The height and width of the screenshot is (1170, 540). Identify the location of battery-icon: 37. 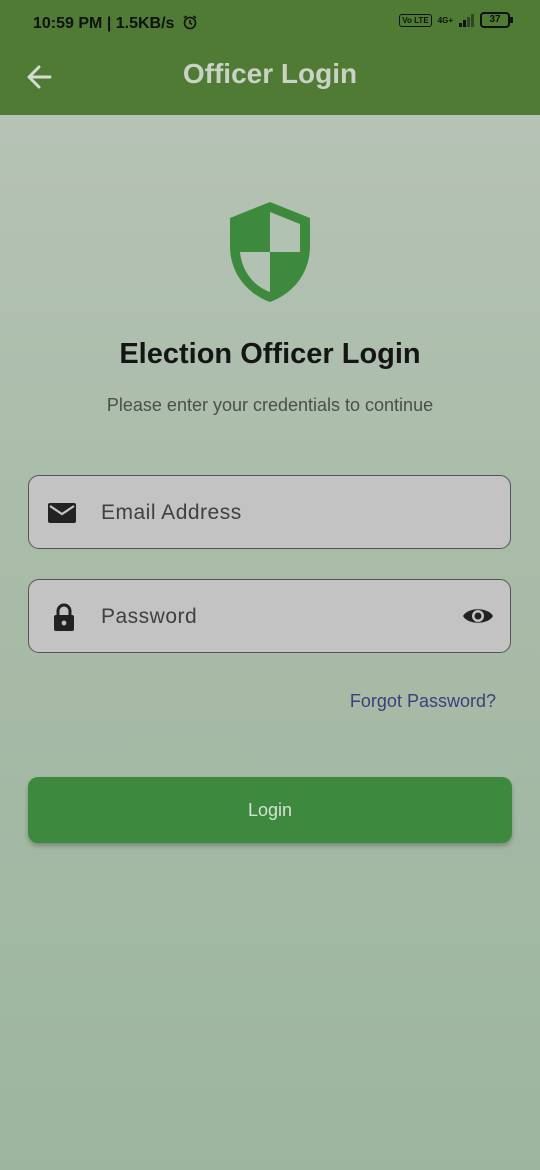
(496, 20).